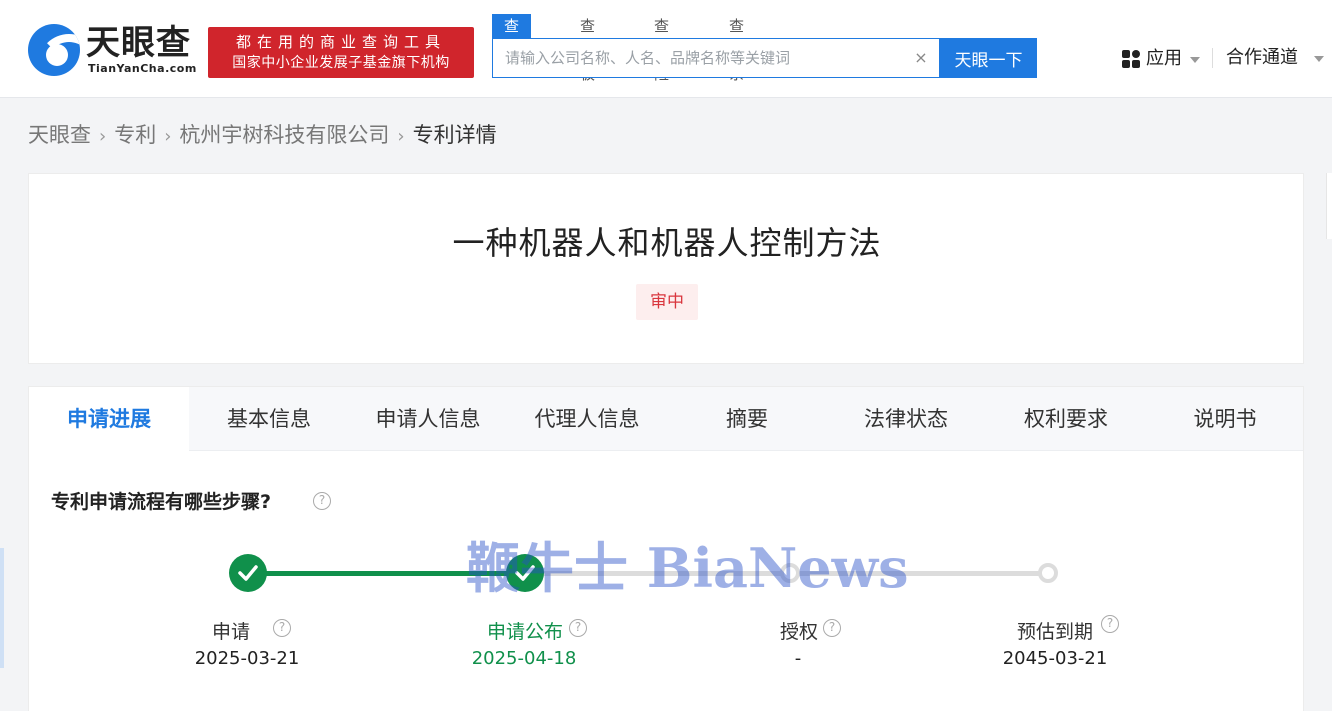 The image size is (1332, 711). I want to click on divider, so click(1212, 58).